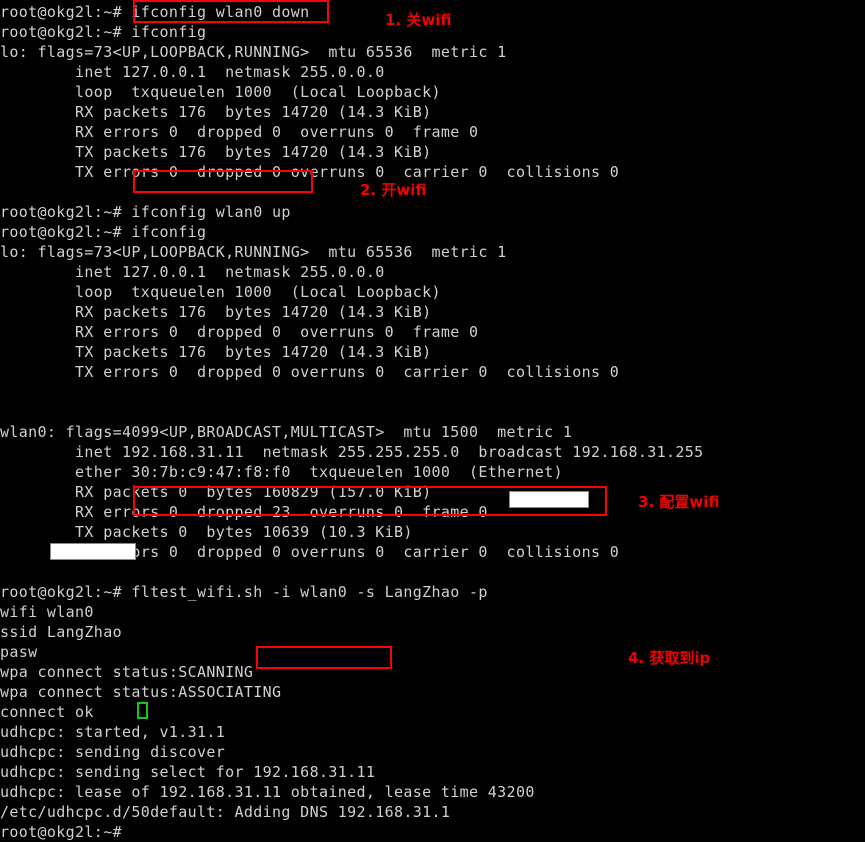 This screenshot has height=842, width=865. Describe the element at coordinates (216, 492) in the screenshot. I see `terminal-line: RX packets 0 bytes 160829 (157.0 KiB)` at that location.